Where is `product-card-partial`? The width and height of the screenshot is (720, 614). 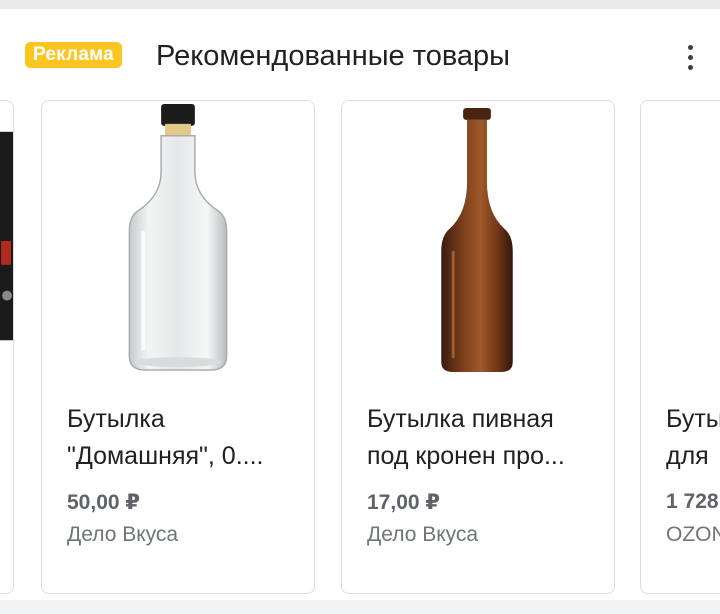 product-card-partial is located at coordinates (7, 347).